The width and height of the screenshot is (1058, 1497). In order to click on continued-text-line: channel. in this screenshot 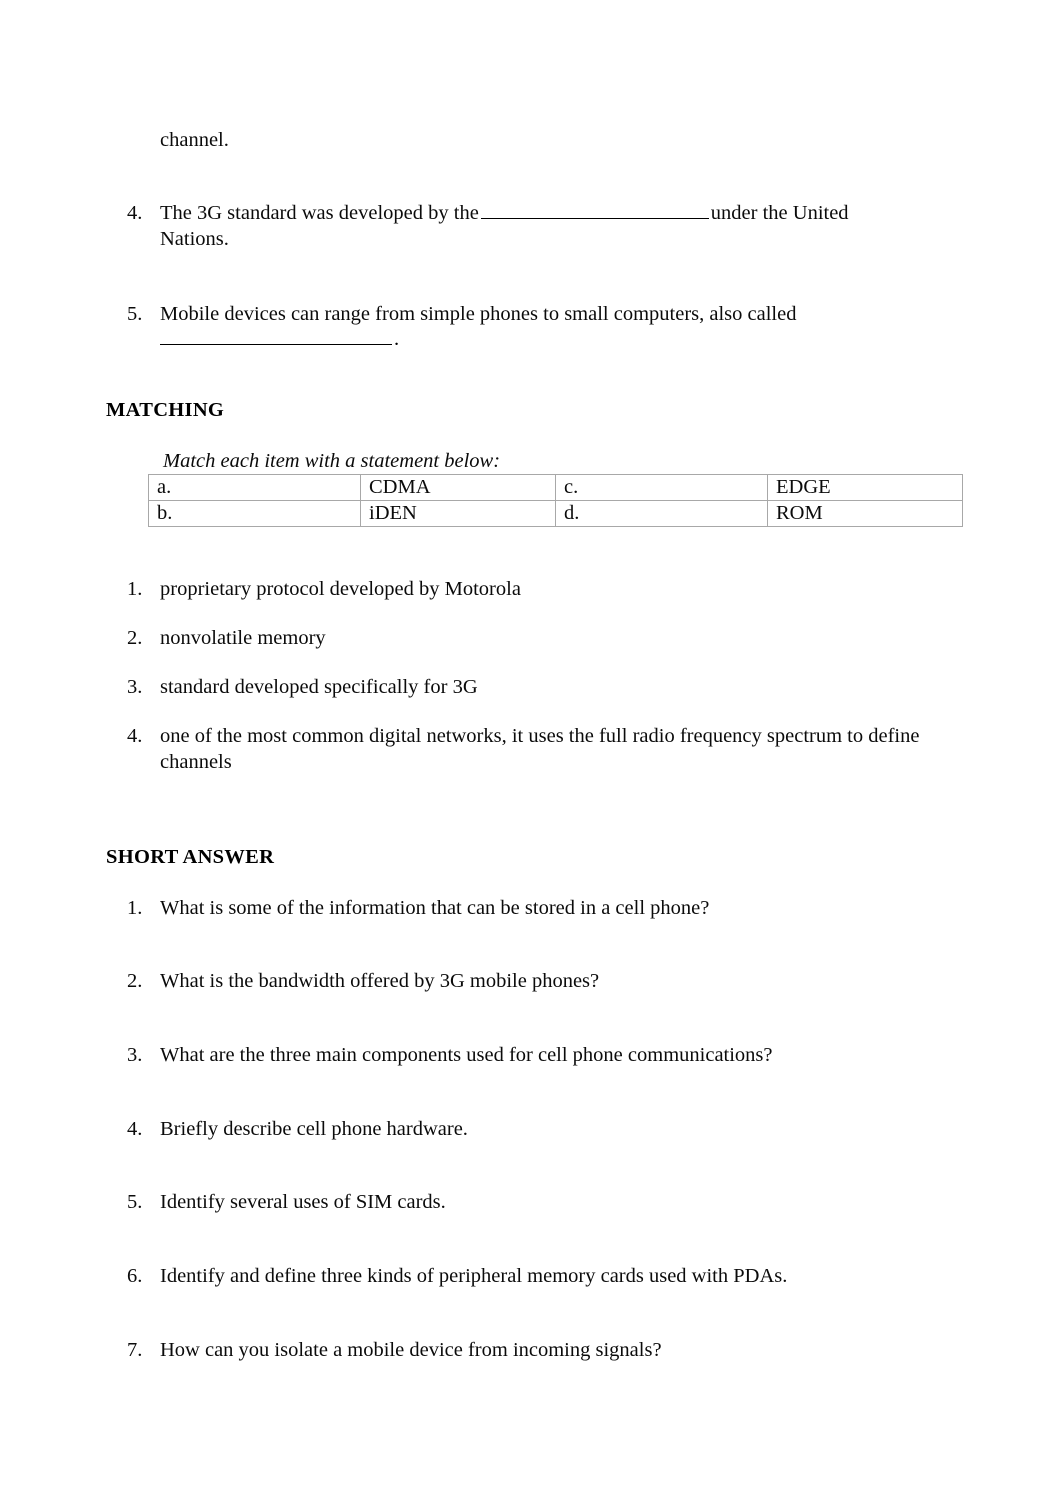, I will do `click(194, 140)`.